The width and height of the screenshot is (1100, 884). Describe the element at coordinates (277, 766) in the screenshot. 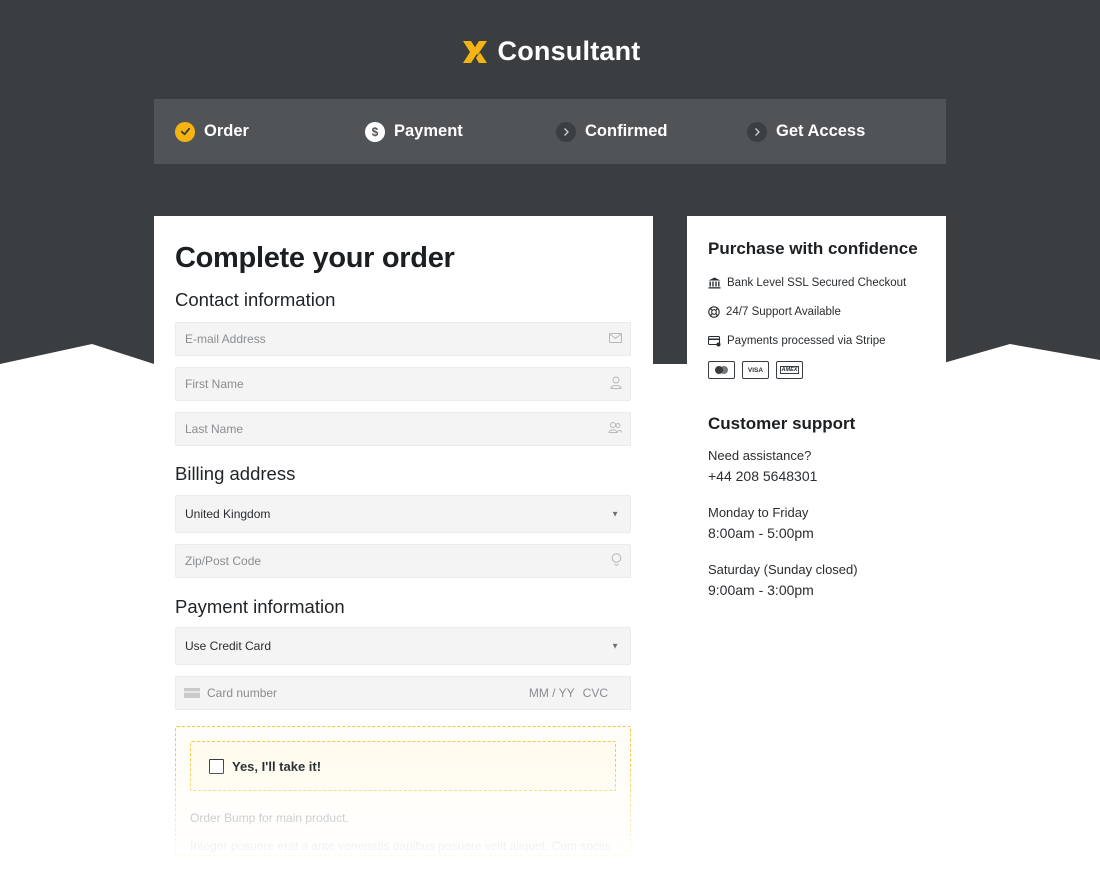

I see `order-bump-label: Yes, I'll take it!` at that location.